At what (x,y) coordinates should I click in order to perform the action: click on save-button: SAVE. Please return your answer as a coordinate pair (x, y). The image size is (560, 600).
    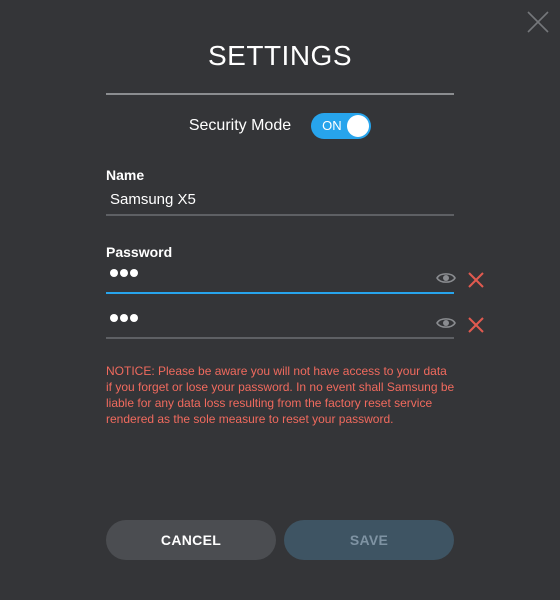
    Looking at the image, I should click on (369, 540).